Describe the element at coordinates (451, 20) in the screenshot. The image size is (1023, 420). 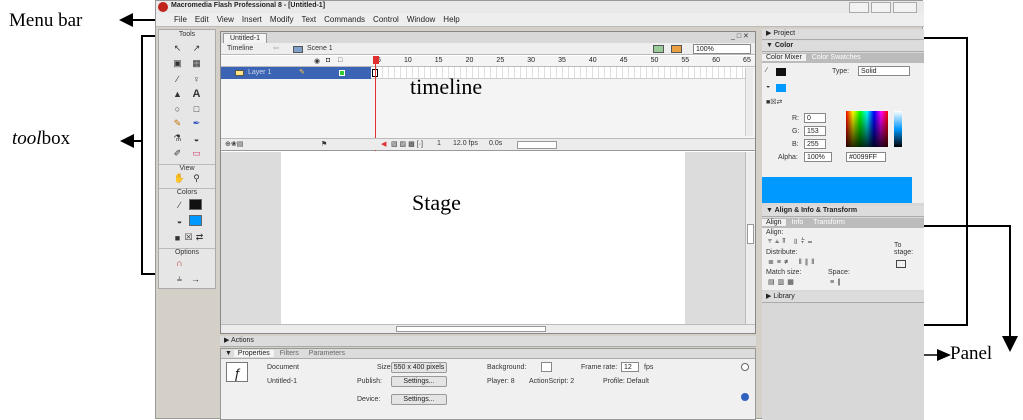
I see `menu-help: Help` at that location.